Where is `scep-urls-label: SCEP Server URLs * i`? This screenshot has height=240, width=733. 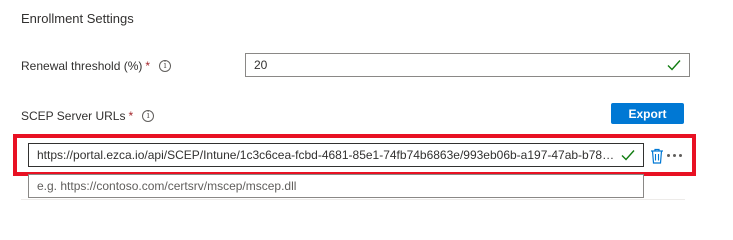 scep-urls-label: SCEP Server URLs * i is located at coordinates (88, 116).